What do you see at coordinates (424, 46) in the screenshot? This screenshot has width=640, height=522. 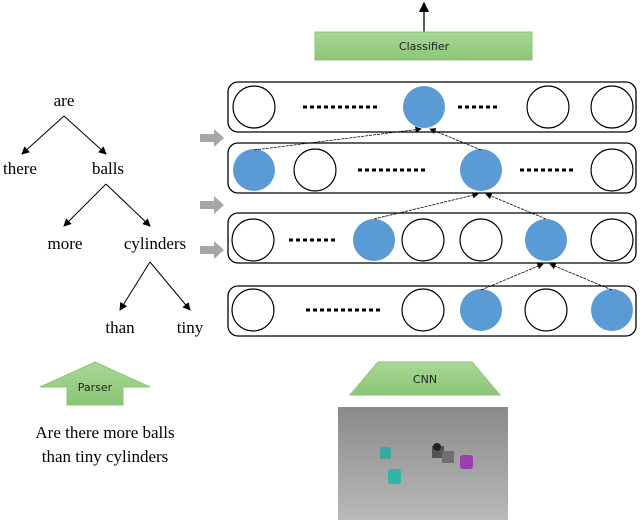 I see `classifier-label: Classifier` at bounding box center [424, 46].